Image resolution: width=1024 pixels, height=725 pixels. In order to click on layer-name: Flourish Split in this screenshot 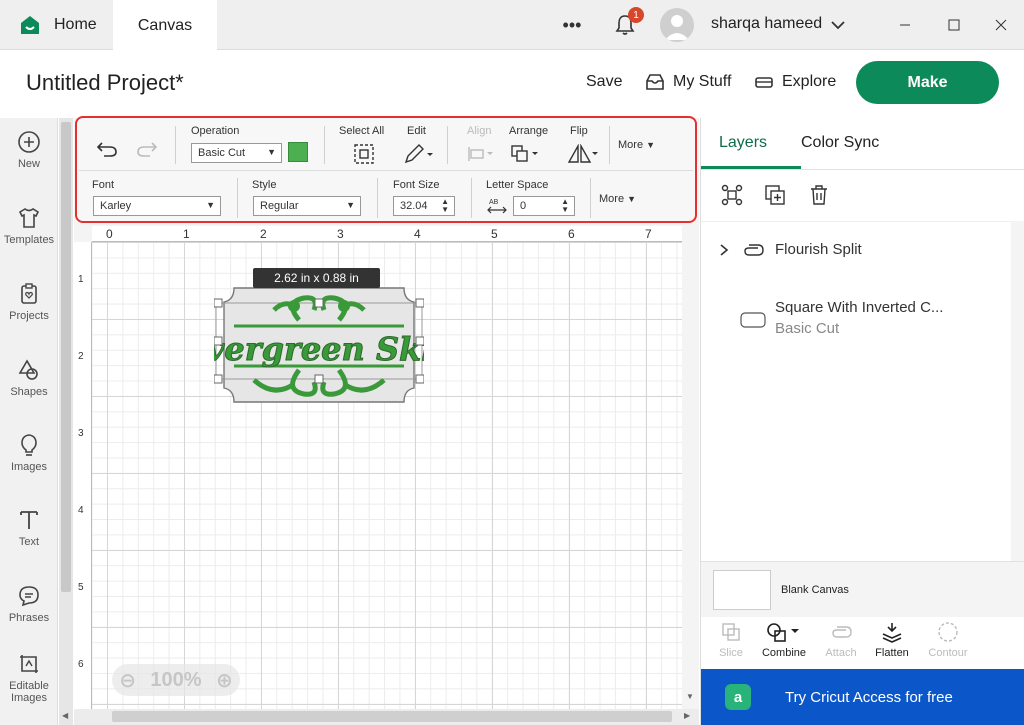, I will do `click(818, 249)`.